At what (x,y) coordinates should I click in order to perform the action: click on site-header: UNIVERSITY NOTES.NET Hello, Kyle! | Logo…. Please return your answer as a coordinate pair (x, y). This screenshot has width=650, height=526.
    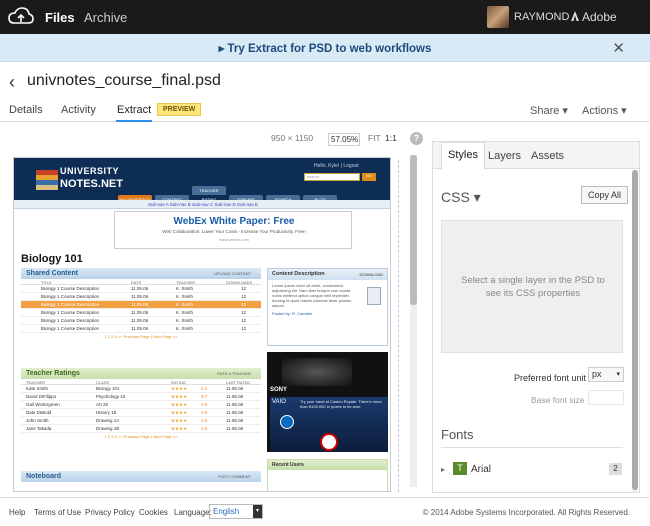
    Looking at the image, I should click on (202, 181).